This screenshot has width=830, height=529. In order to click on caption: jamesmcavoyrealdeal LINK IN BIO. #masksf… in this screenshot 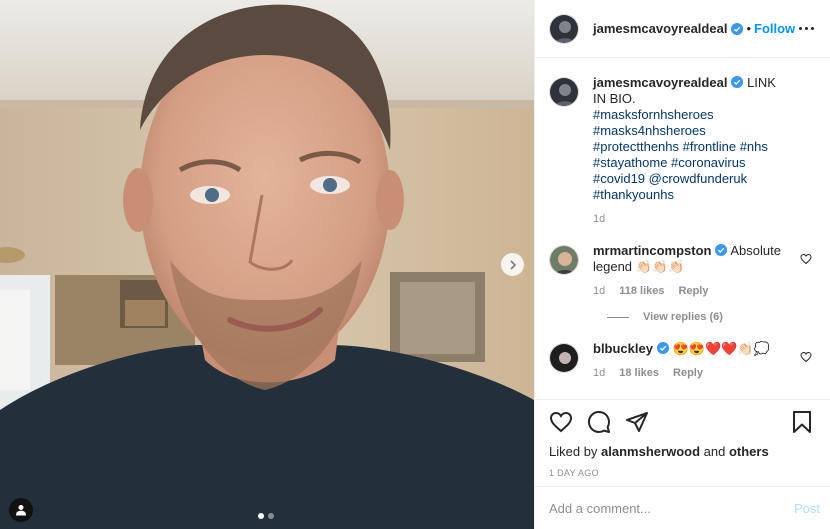, I will do `click(681, 151)`.